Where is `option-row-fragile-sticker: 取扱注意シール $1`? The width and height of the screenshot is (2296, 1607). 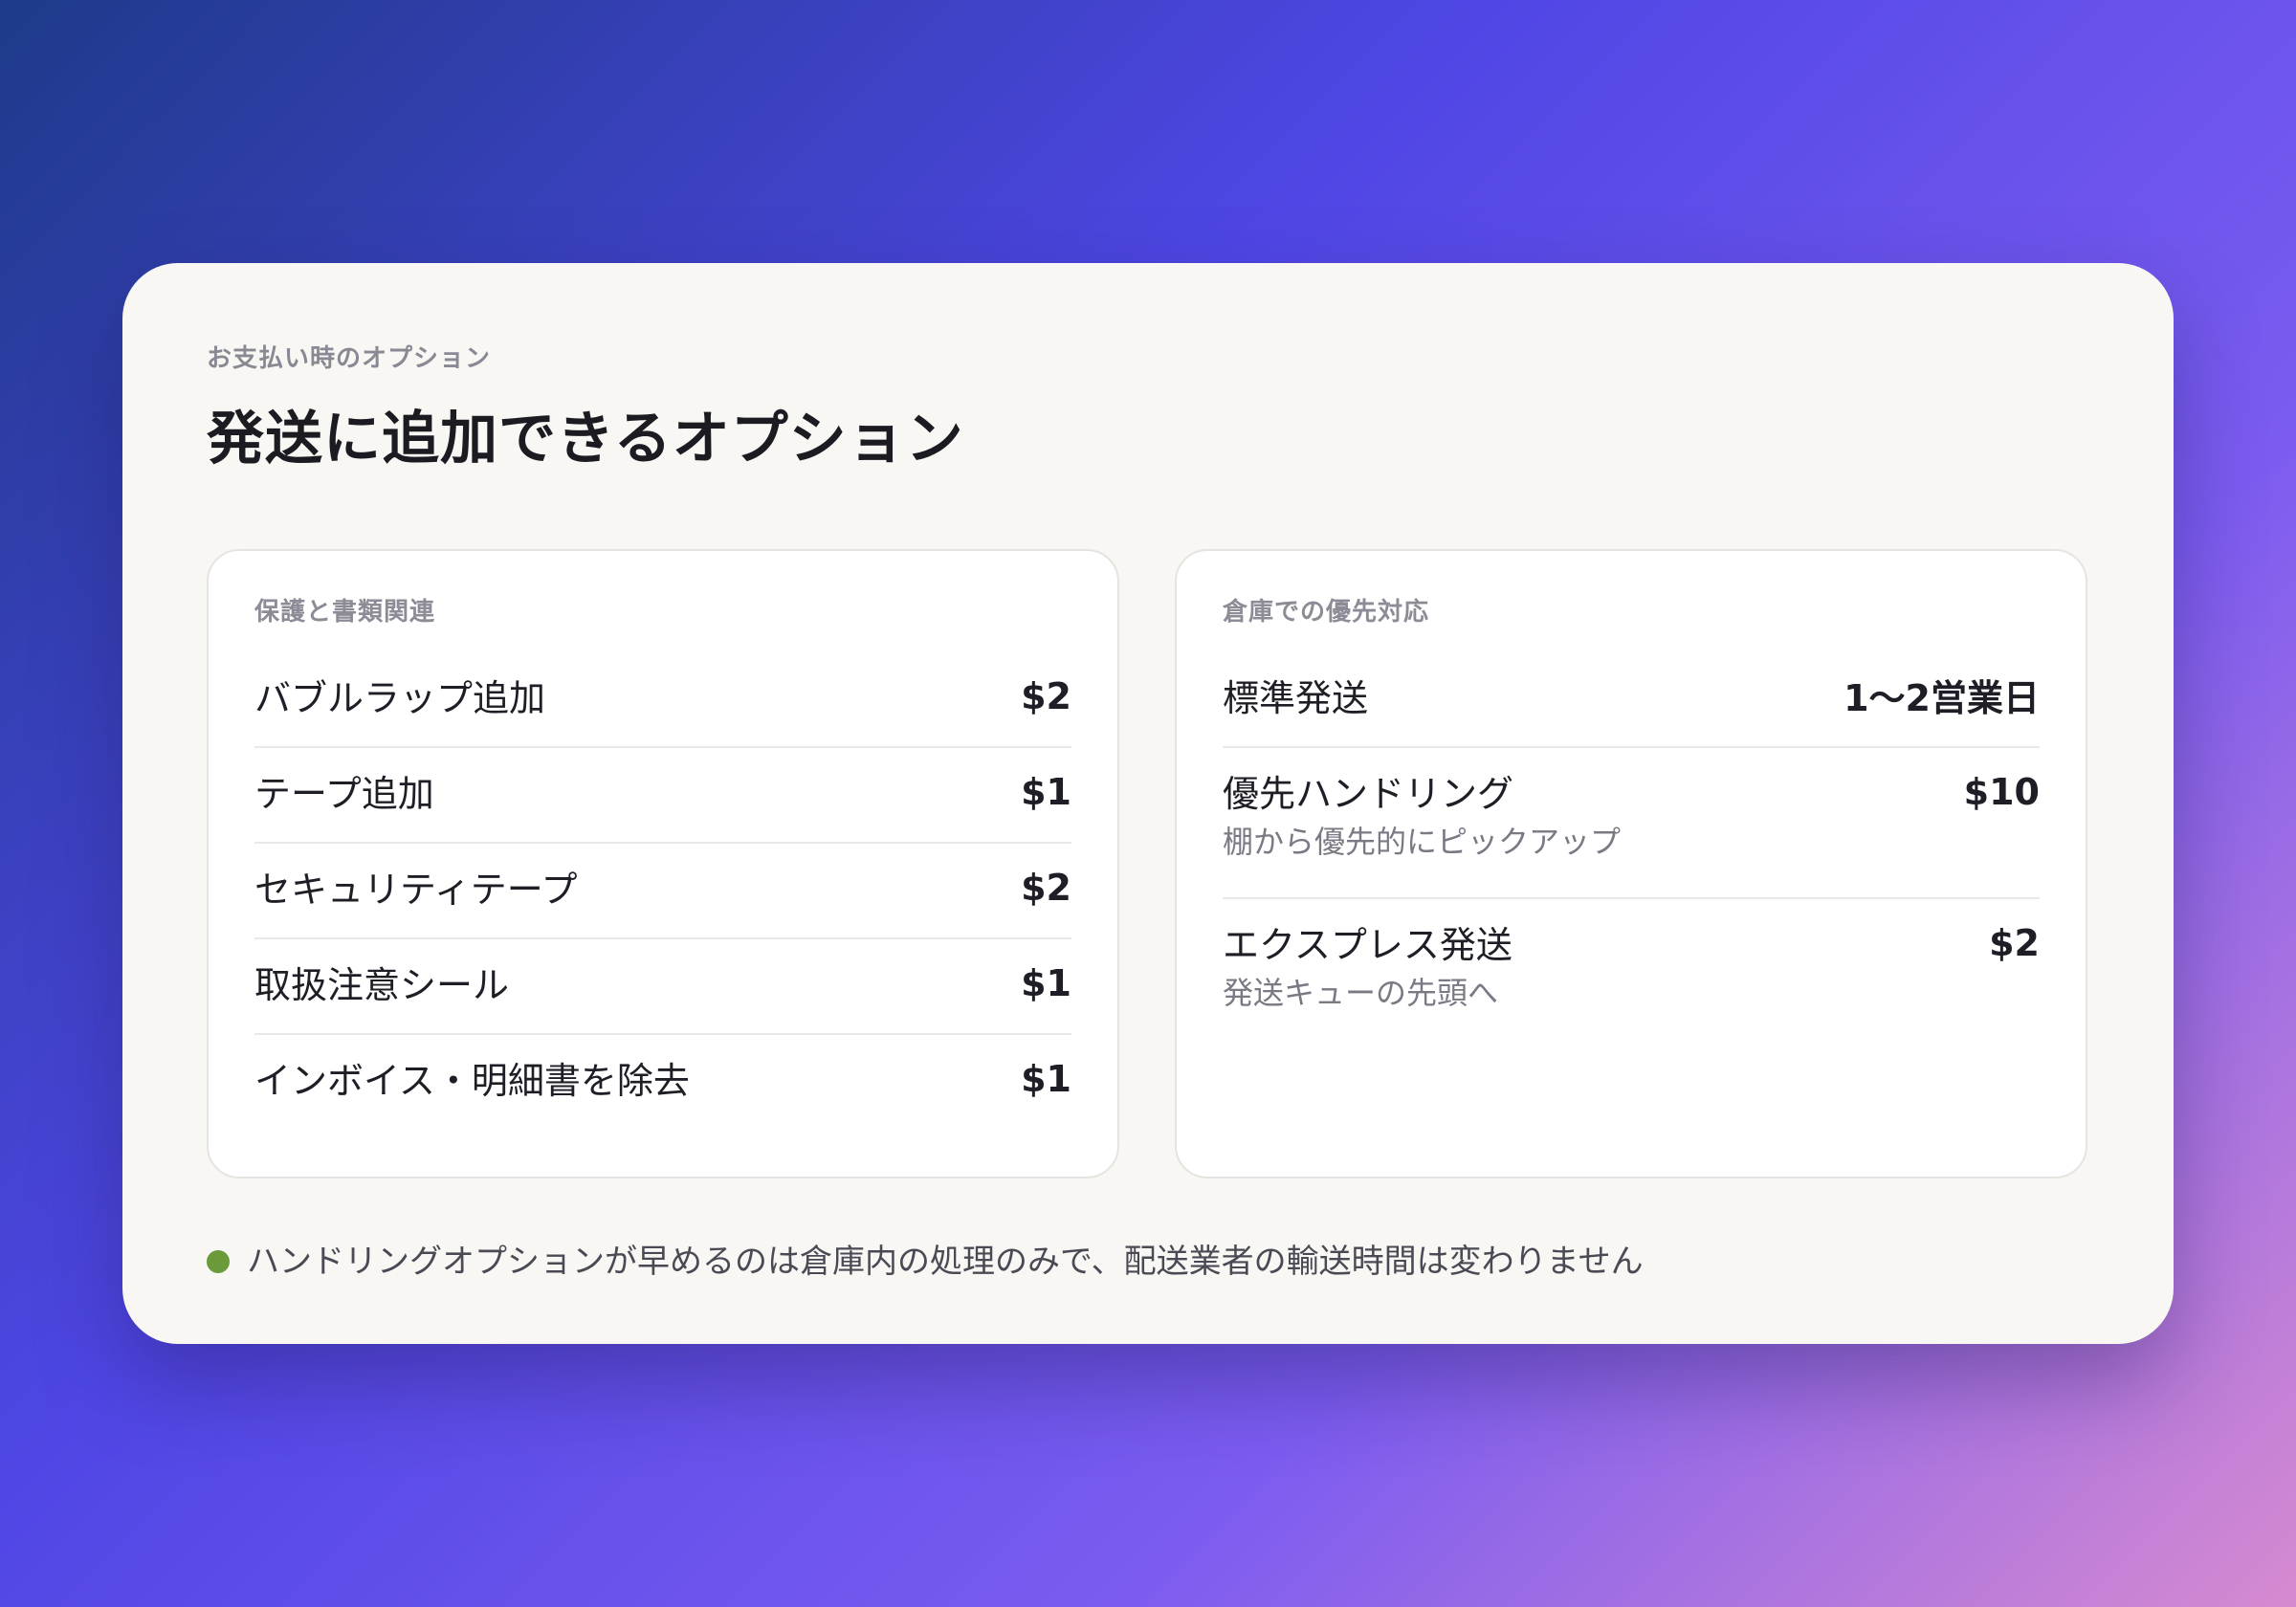 option-row-fragile-sticker: 取扱注意シール $1 is located at coordinates (663, 987).